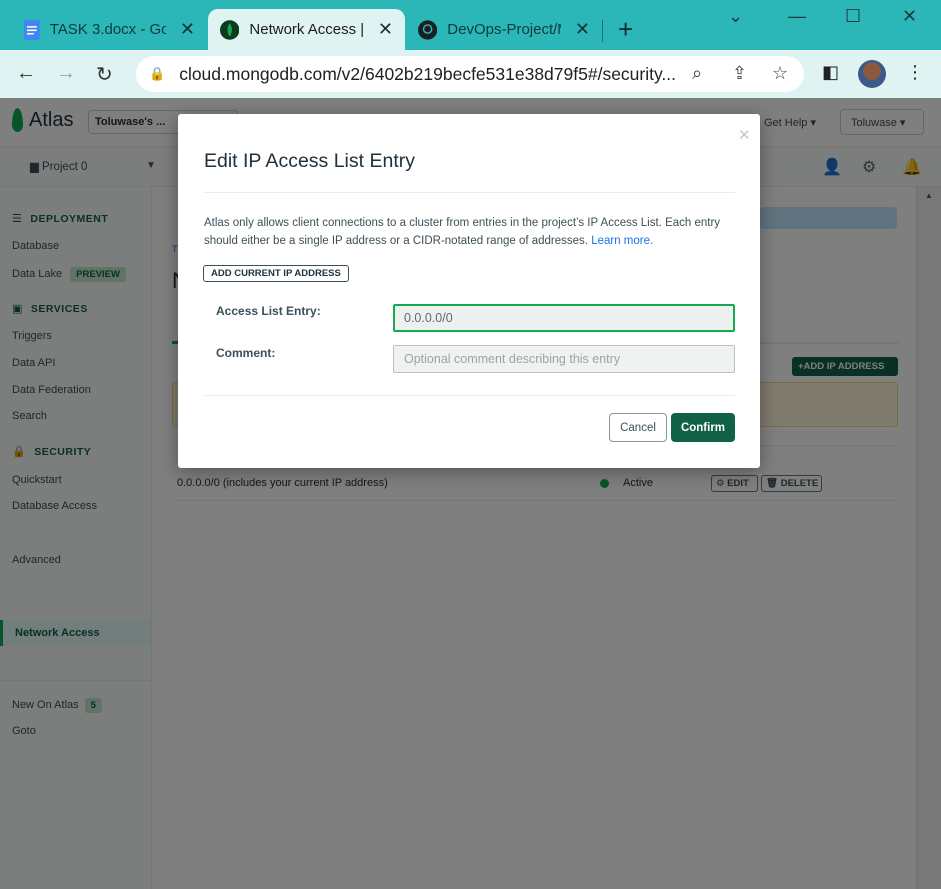 This screenshot has height=889, width=941. I want to click on modal-title: Edit IP Access List Entry, so click(309, 161).